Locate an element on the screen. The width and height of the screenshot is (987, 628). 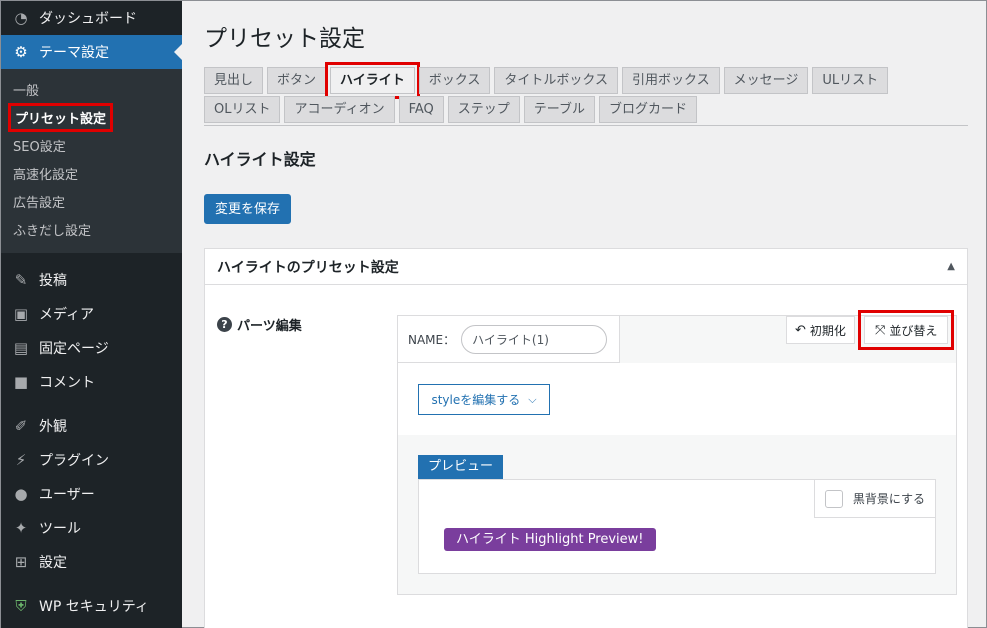
section-heading: ハイライト設定 is located at coordinates (260, 159).